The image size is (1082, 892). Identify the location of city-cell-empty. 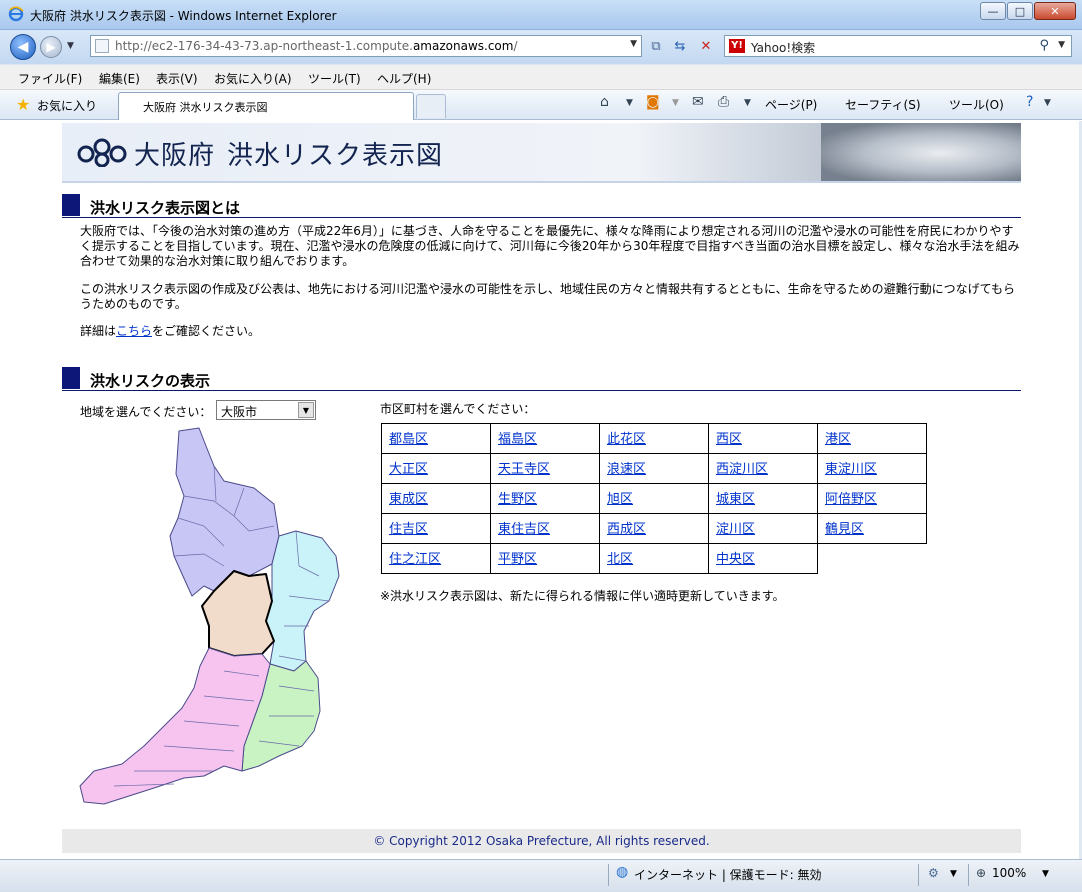
(872, 559).